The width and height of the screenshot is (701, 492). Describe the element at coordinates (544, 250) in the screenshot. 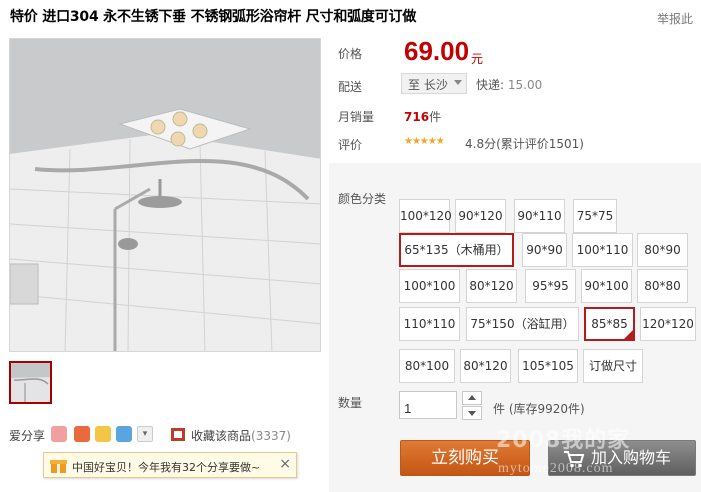

I see `sku-option: 90*90` at that location.